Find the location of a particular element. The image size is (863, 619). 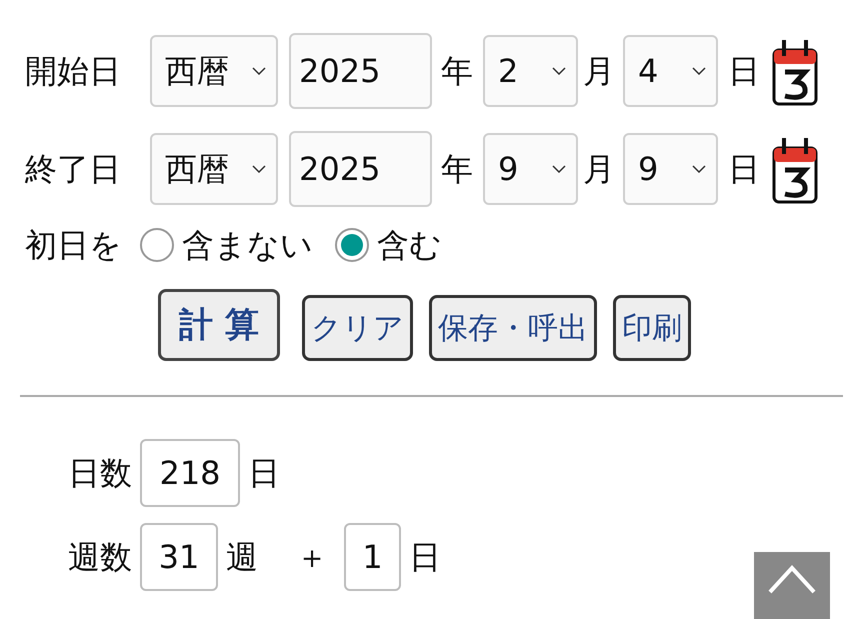

days-field: 218 is located at coordinates (190, 473).